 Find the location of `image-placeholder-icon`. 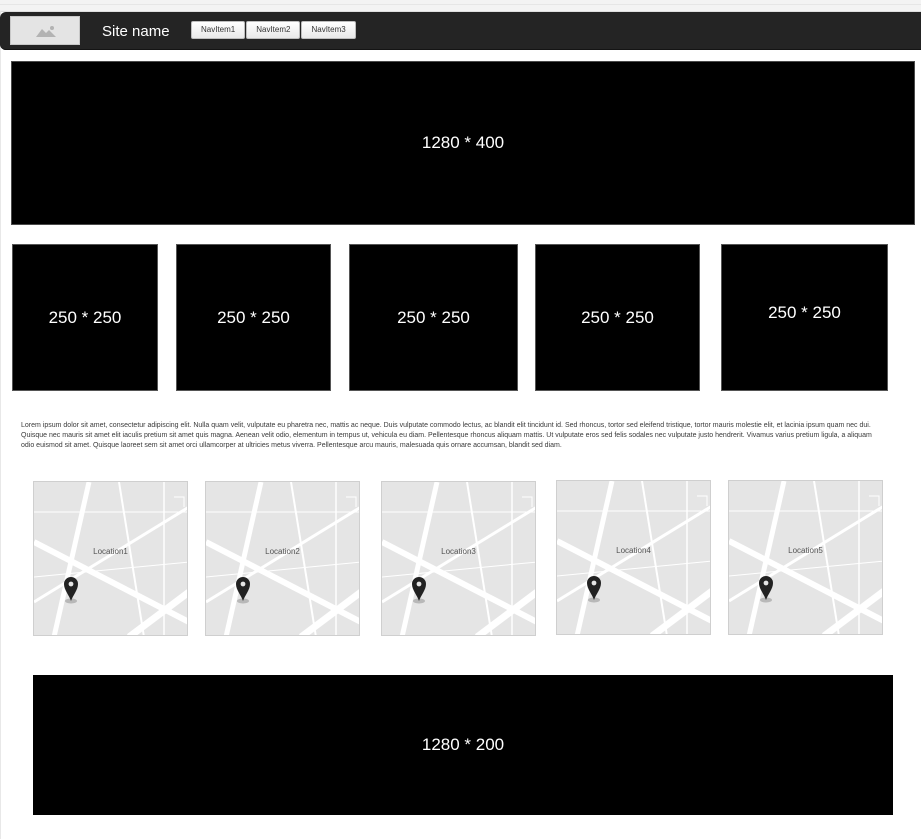

image-placeholder-icon is located at coordinates (46, 31).